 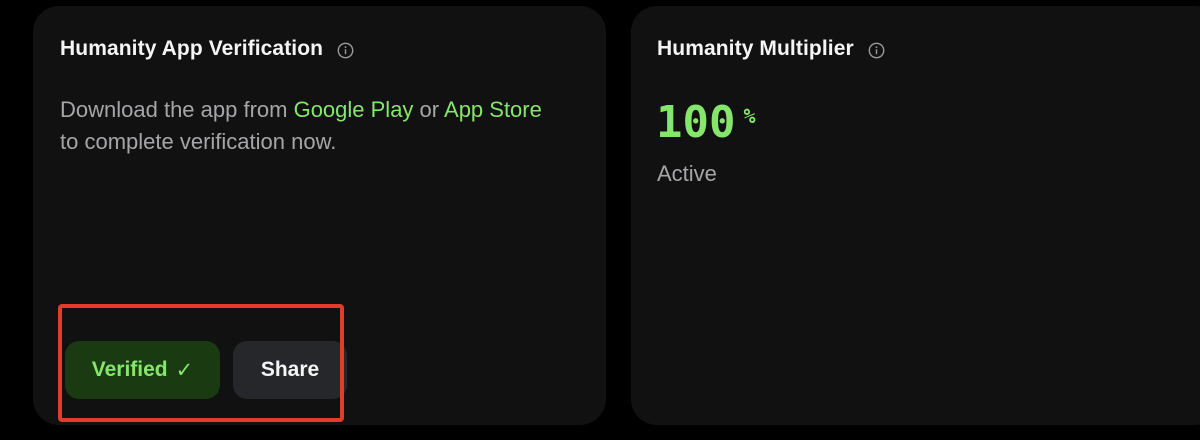 I want to click on verification-actions: Verified ✓ Share, so click(x=206, y=370).